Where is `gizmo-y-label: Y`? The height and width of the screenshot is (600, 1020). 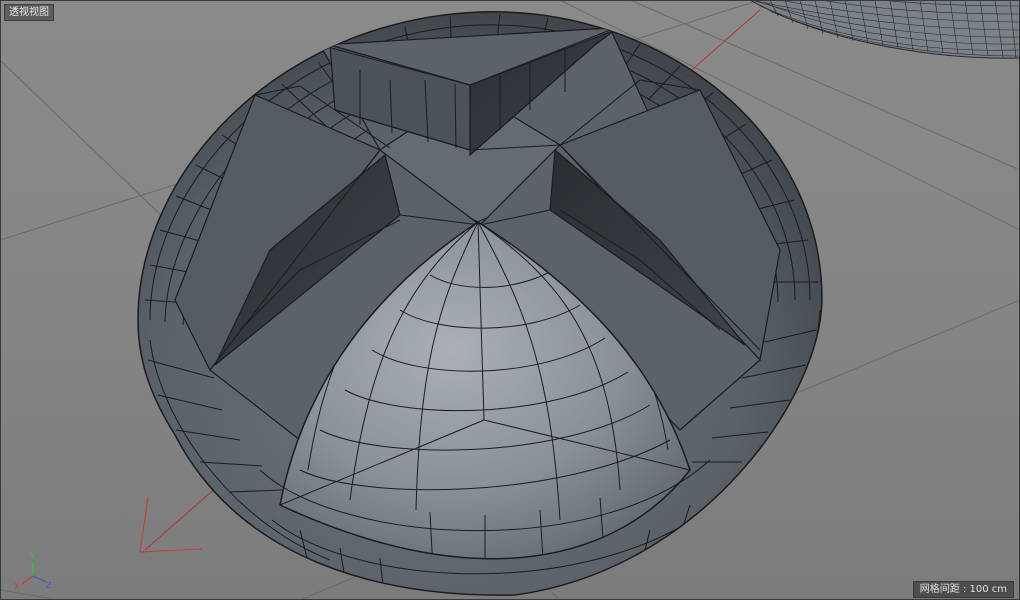 gizmo-y-label: Y is located at coordinates (32, 556).